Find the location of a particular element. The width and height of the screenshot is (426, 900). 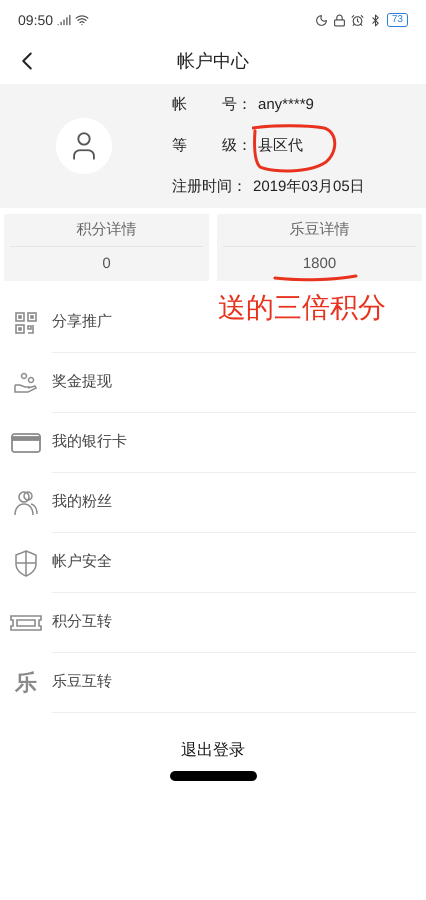

page-title: 帐户中心 is located at coordinates (213, 61).